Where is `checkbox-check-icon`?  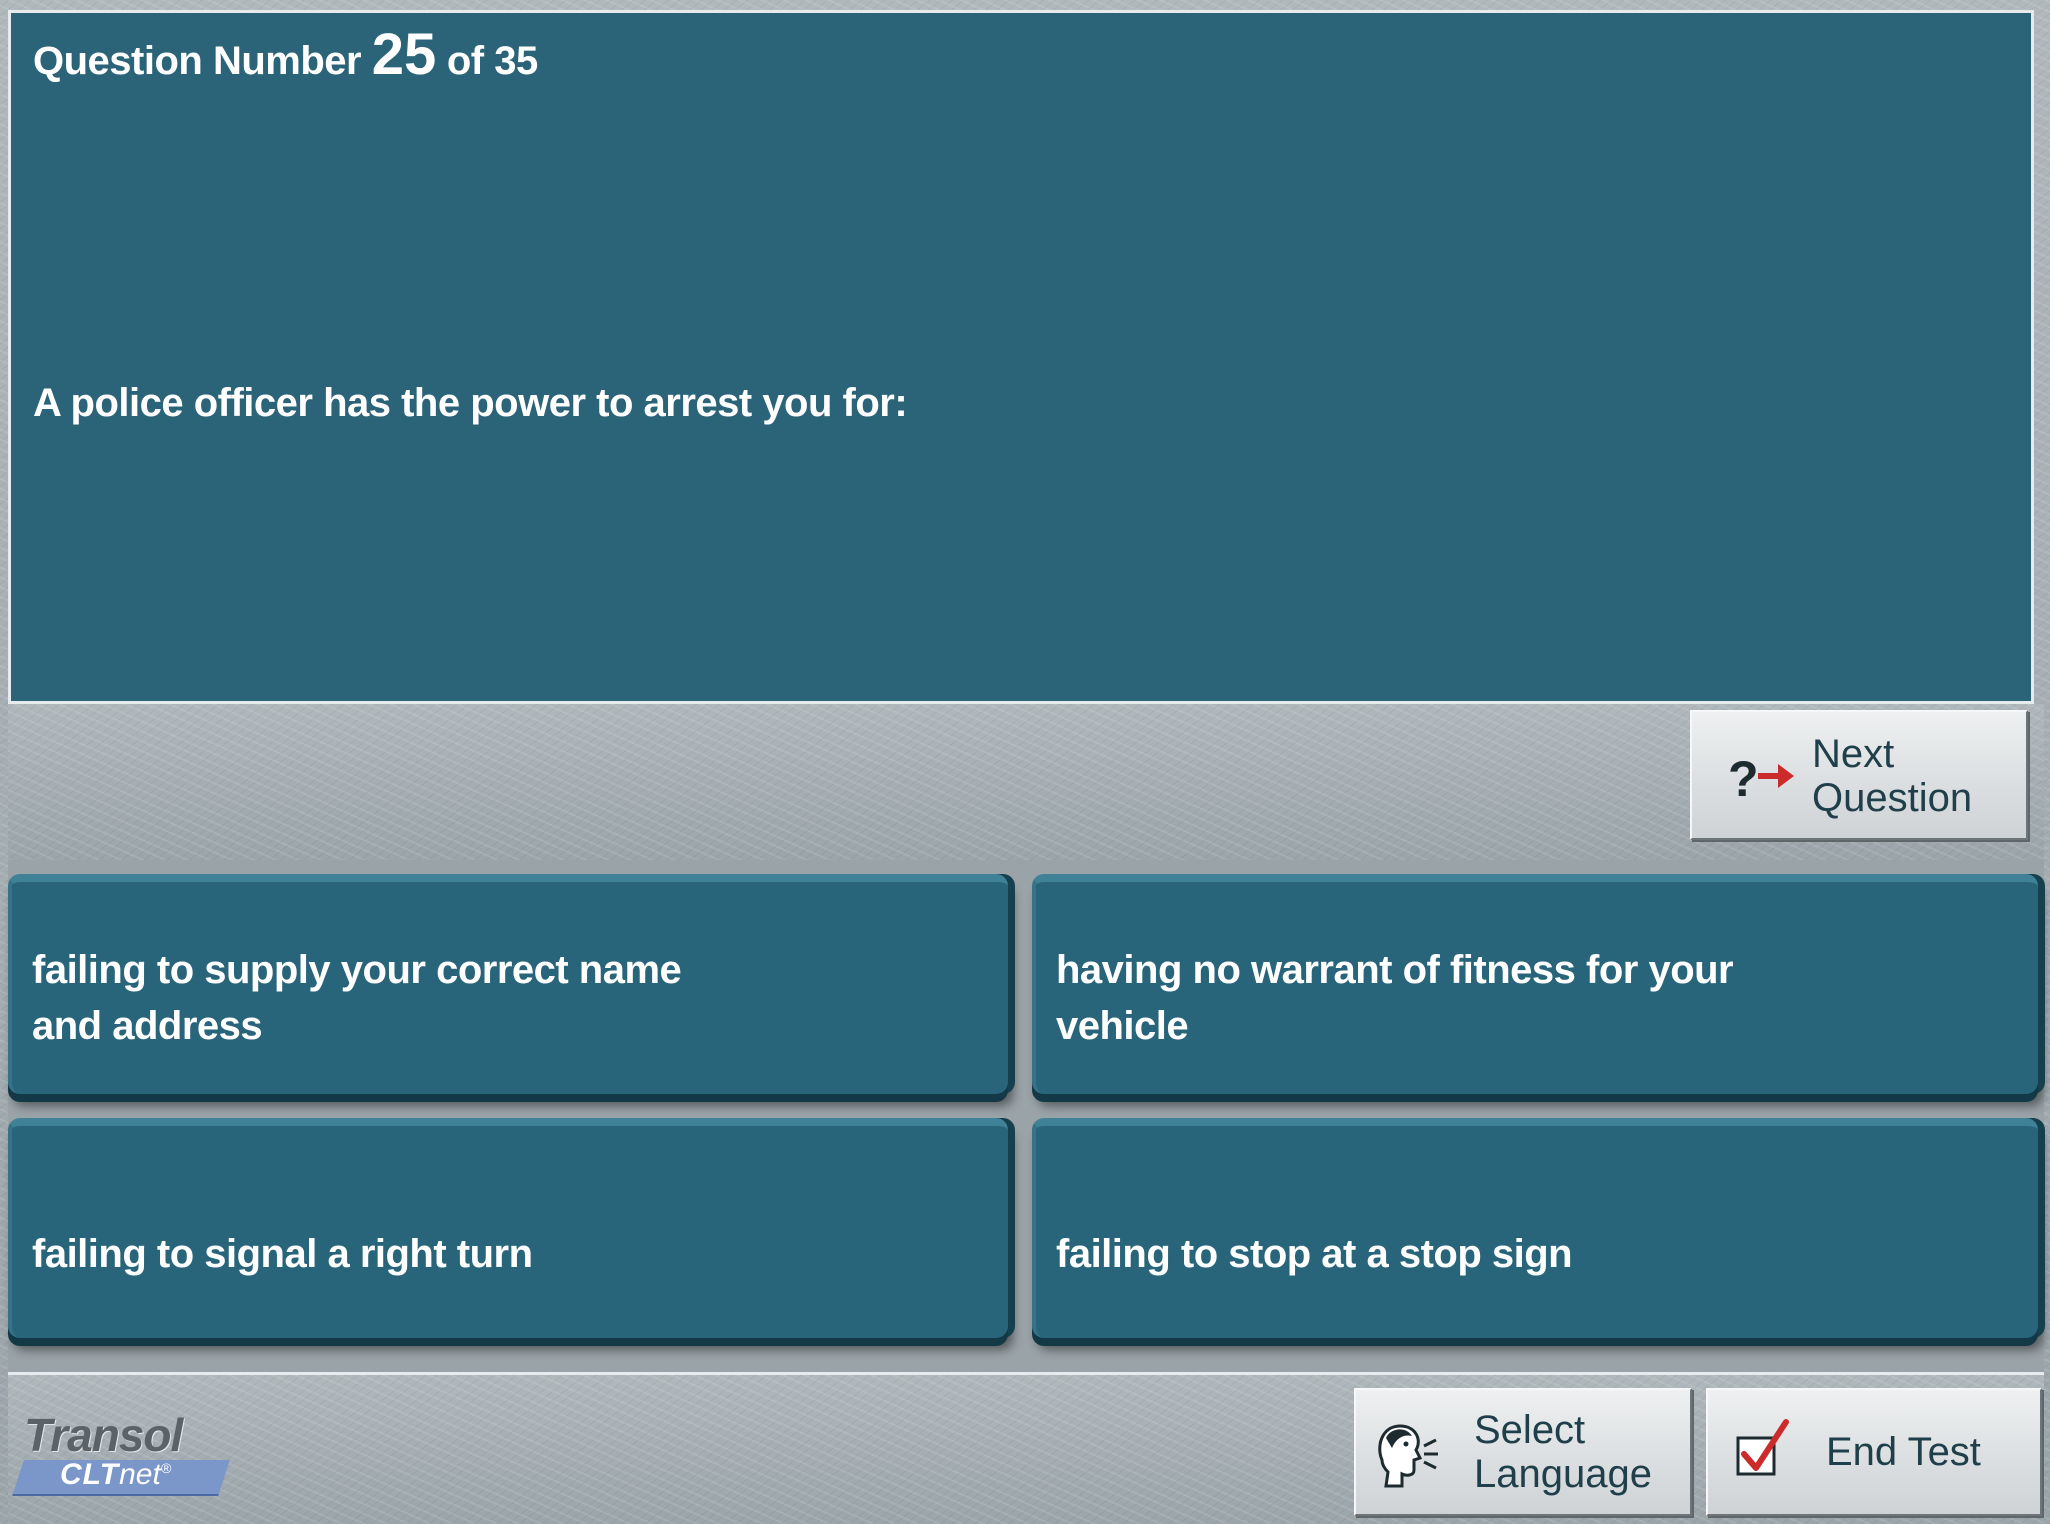 checkbox-check-icon is located at coordinates (1762, 1447).